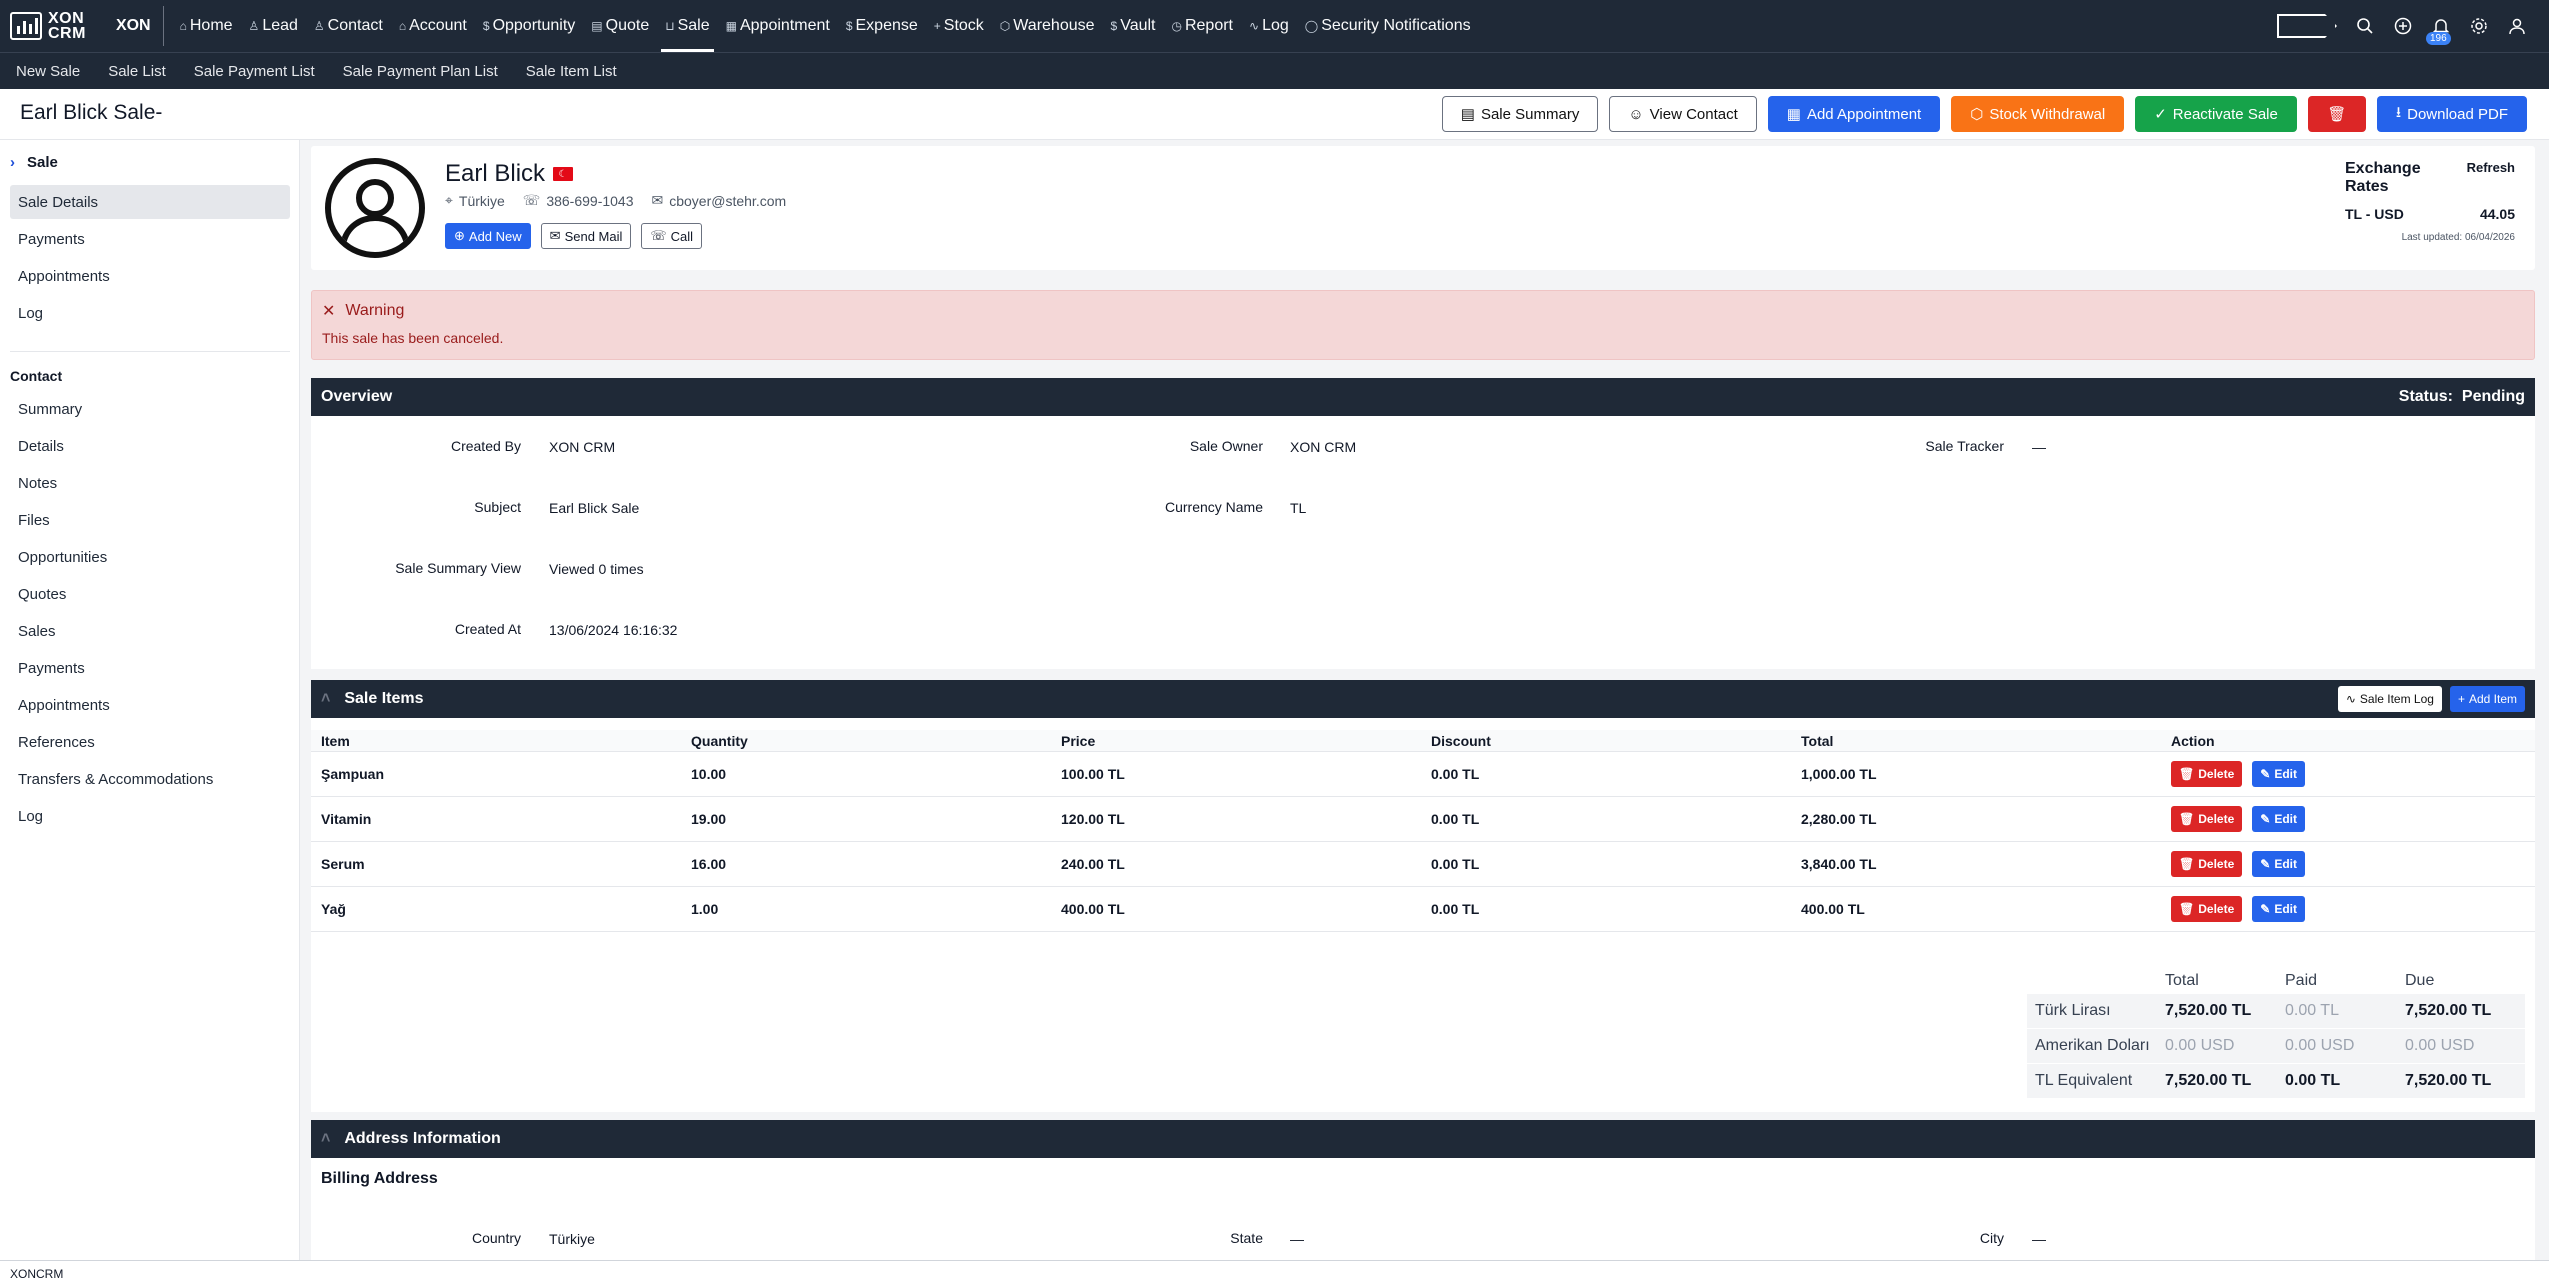 The height and width of the screenshot is (1286, 2549). Describe the element at coordinates (2491, 178) in the screenshot. I see `refresh-link: Refresh` at that location.